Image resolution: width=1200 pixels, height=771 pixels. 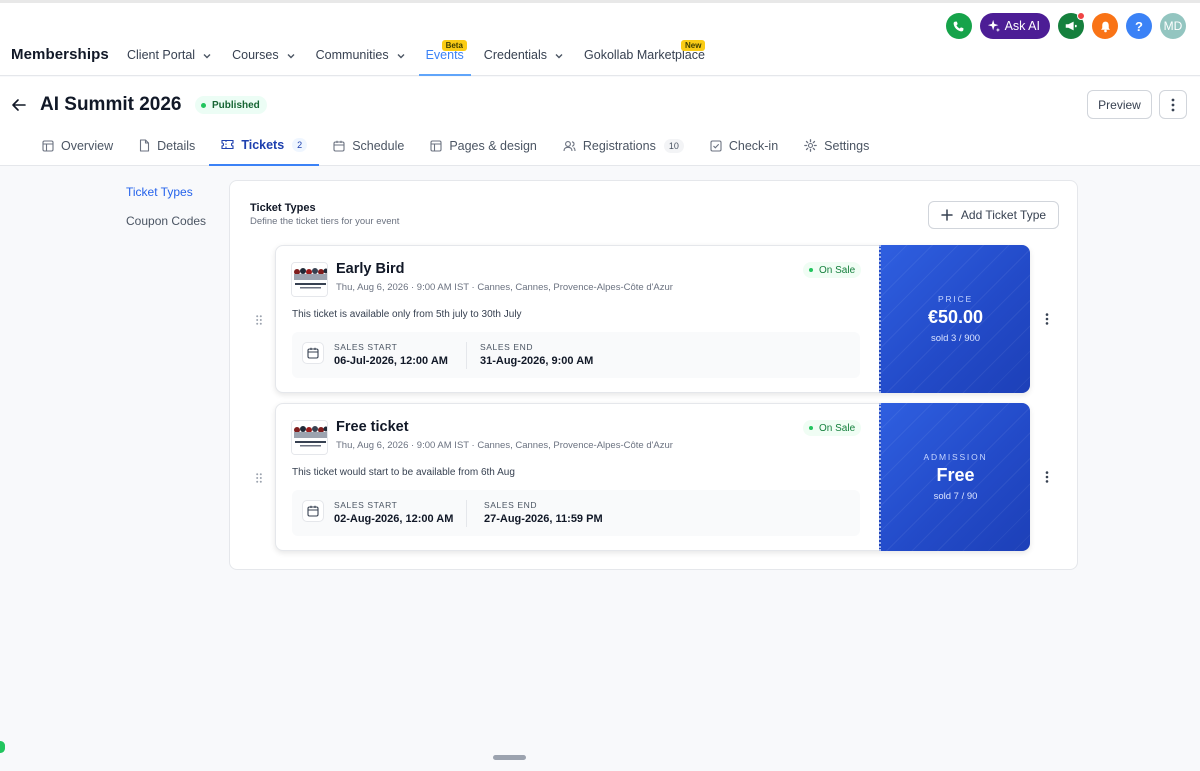 I want to click on ticket-name: Free ticket, so click(x=372, y=427).